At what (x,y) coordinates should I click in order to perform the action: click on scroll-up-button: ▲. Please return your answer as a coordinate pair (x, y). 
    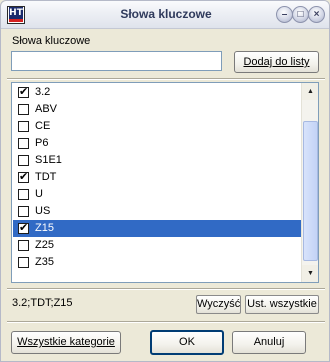
    Looking at the image, I should click on (310, 91).